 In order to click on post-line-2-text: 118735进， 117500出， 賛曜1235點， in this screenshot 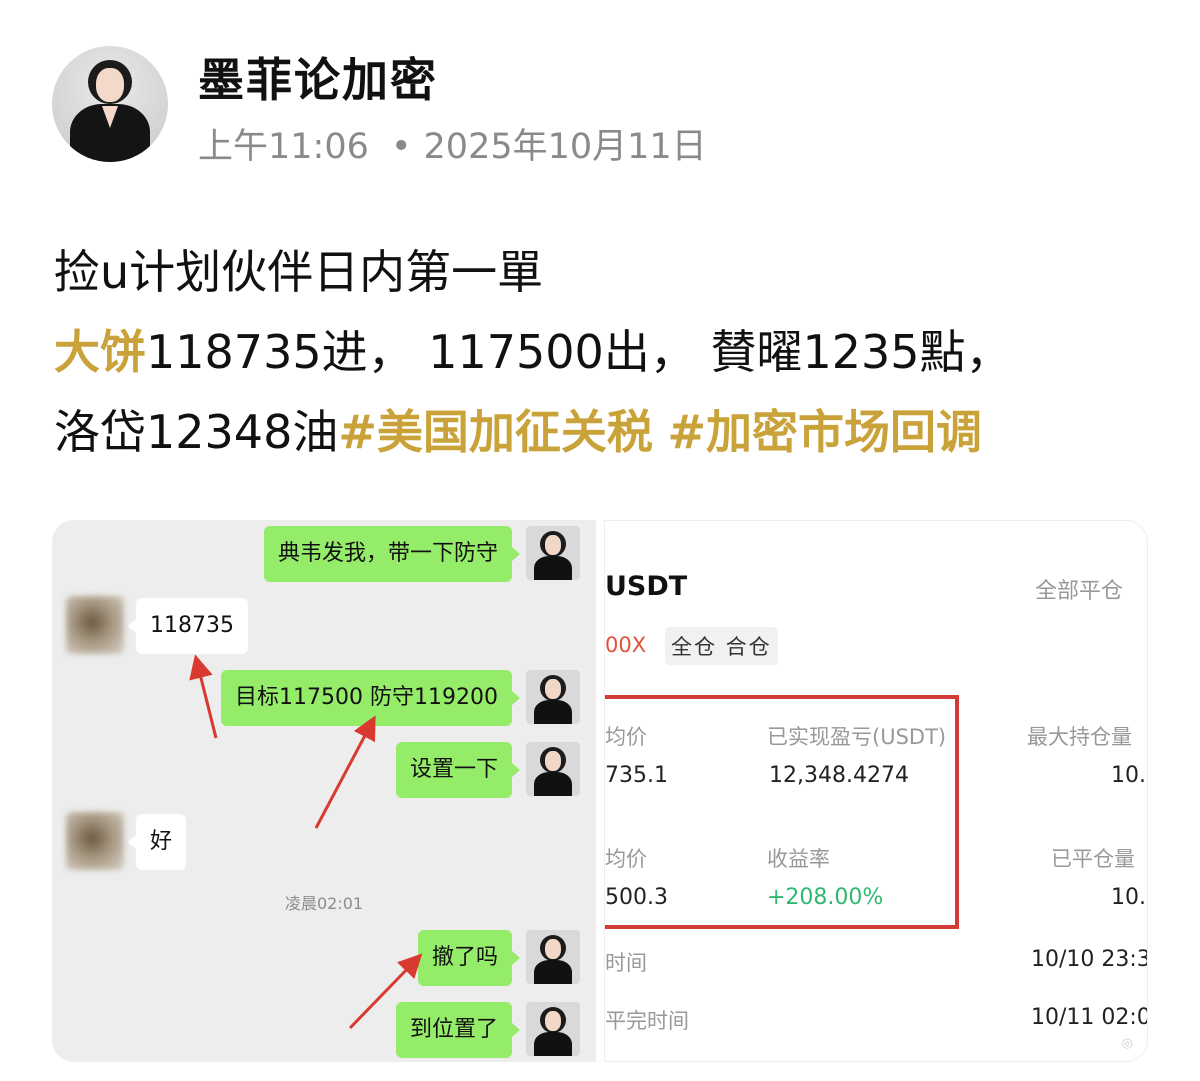, I will do `click(579, 352)`.